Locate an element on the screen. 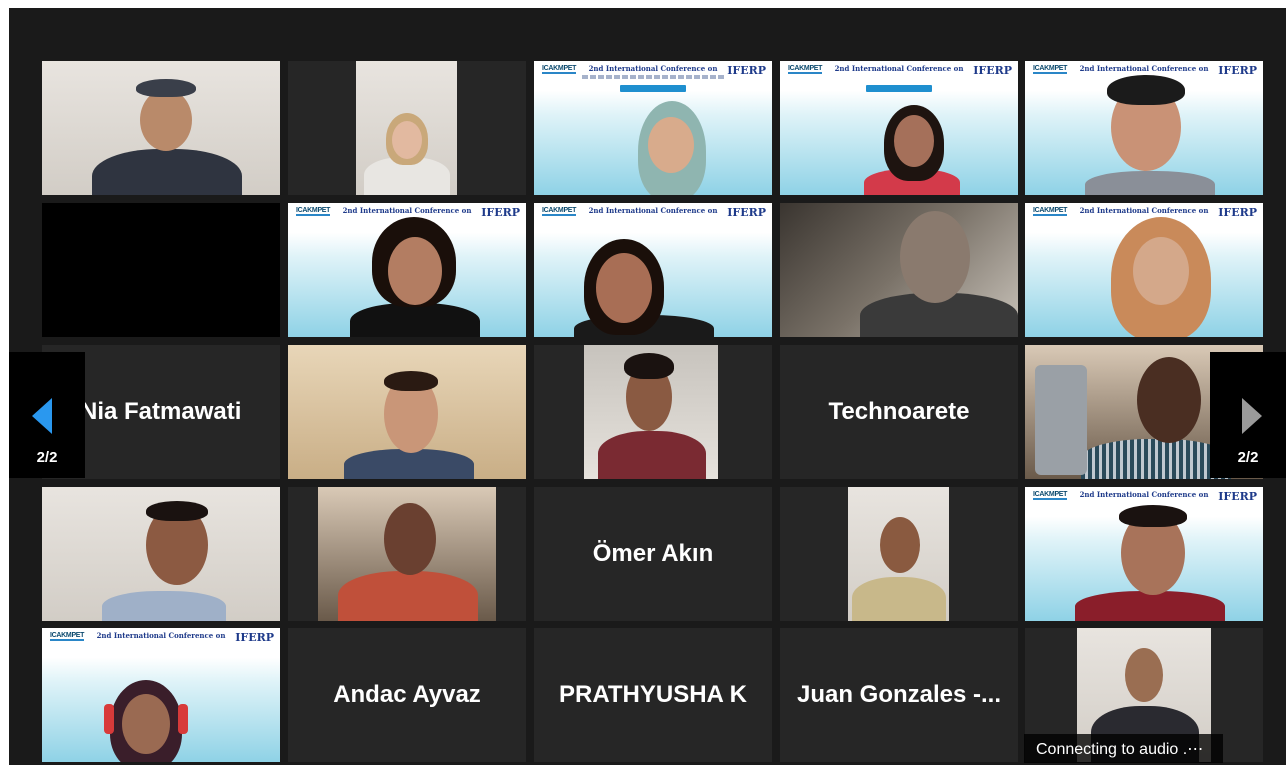  participant-name: Andac Ayvaz is located at coordinates (407, 694).